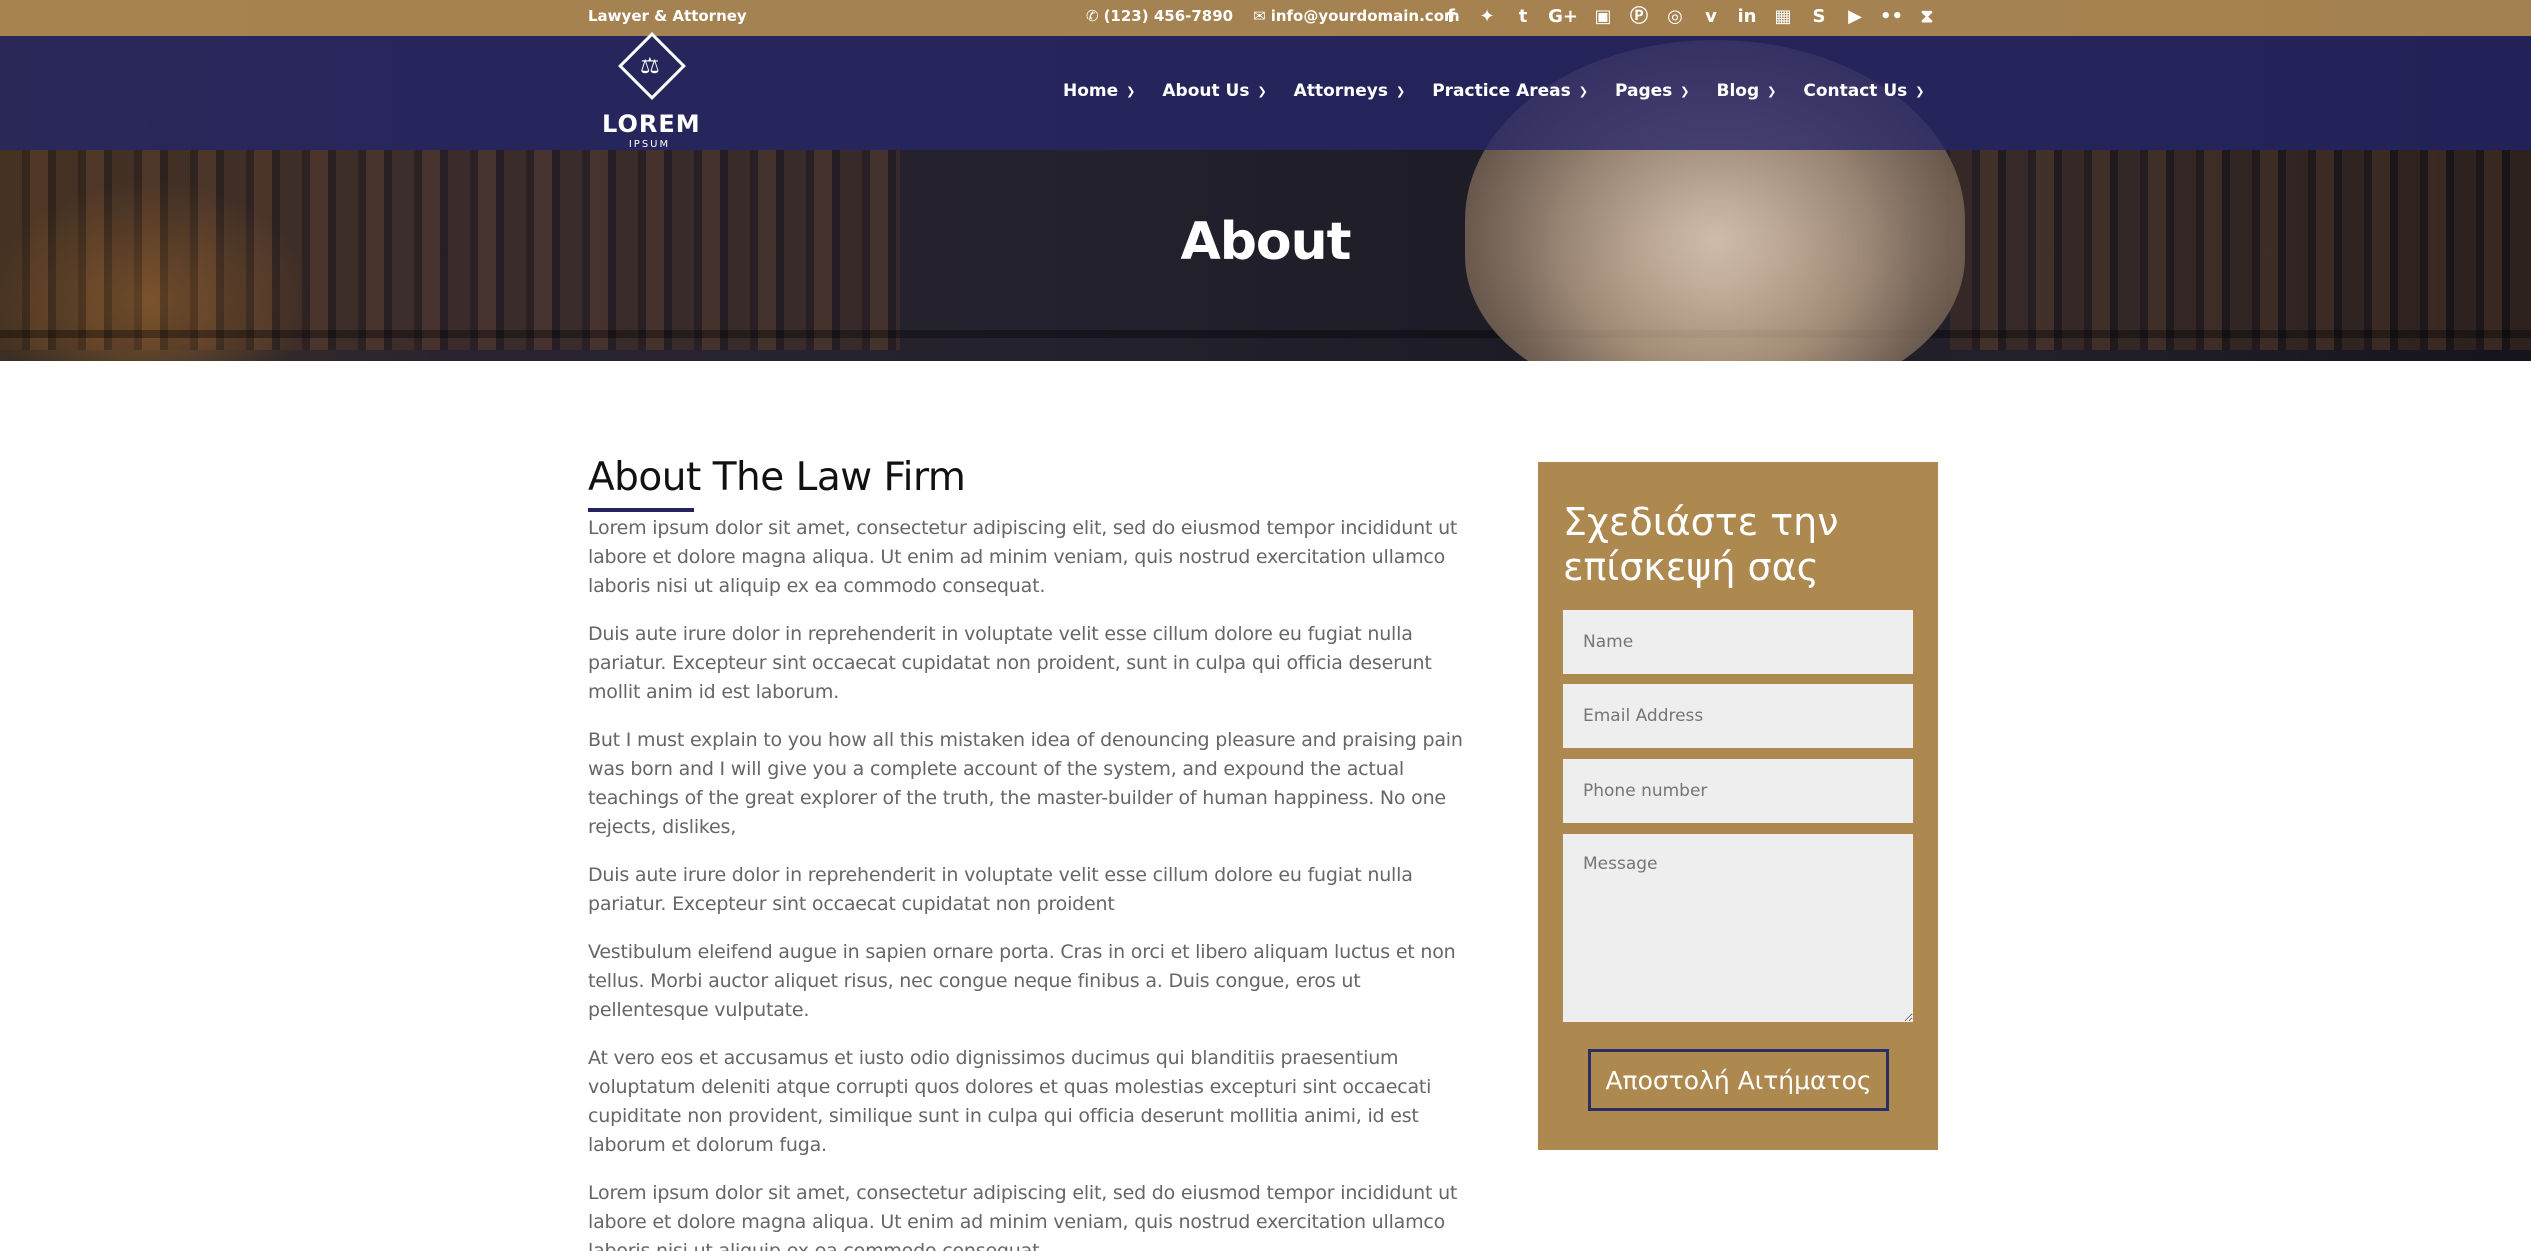 This screenshot has width=2531, height=1251. What do you see at coordinates (1168, 16) in the screenshot?
I see `phone-number: (123) 456-7890` at bounding box center [1168, 16].